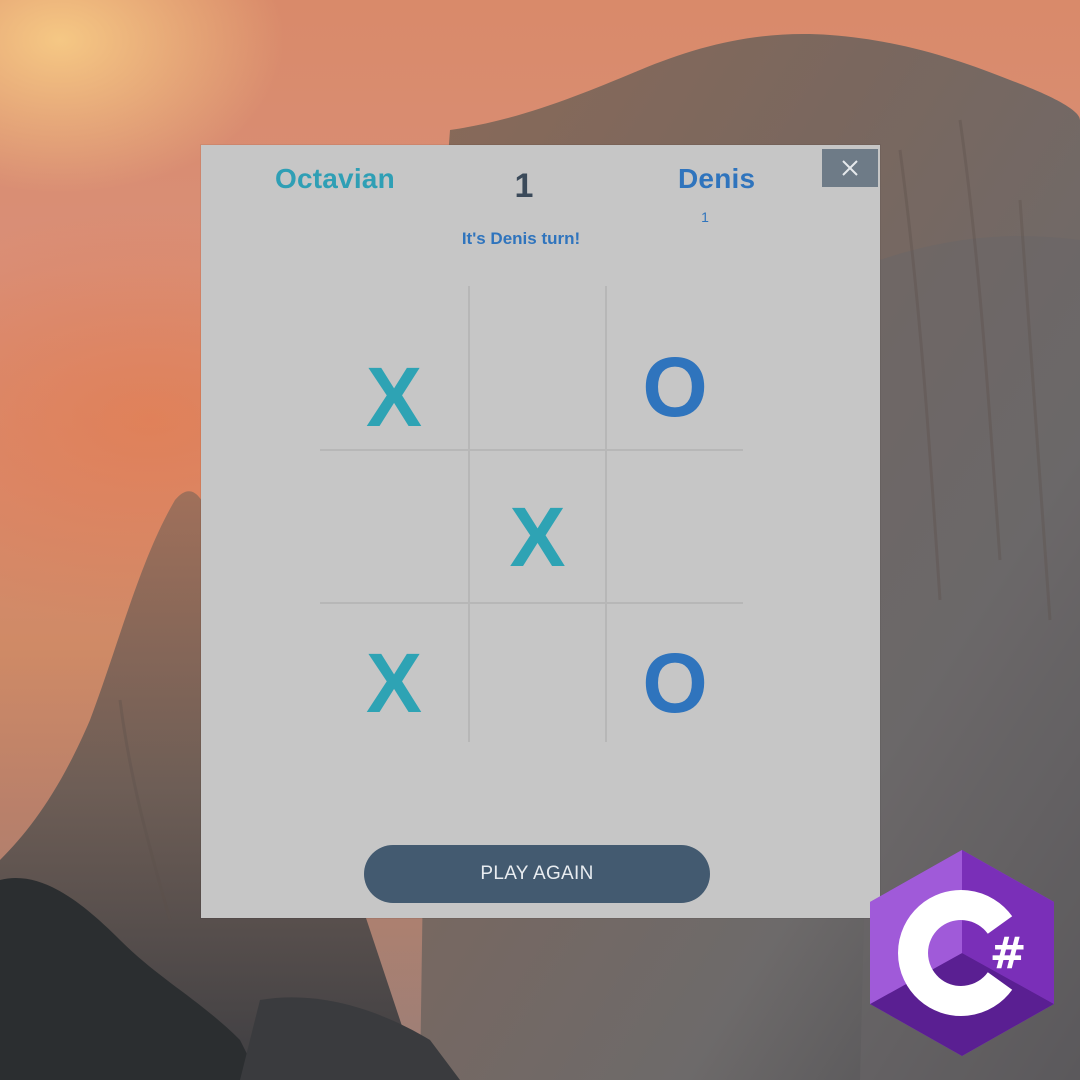 The width and height of the screenshot is (1080, 1080). What do you see at coordinates (705, 217) in the screenshot?
I see `player2-score: 1` at bounding box center [705, 217].